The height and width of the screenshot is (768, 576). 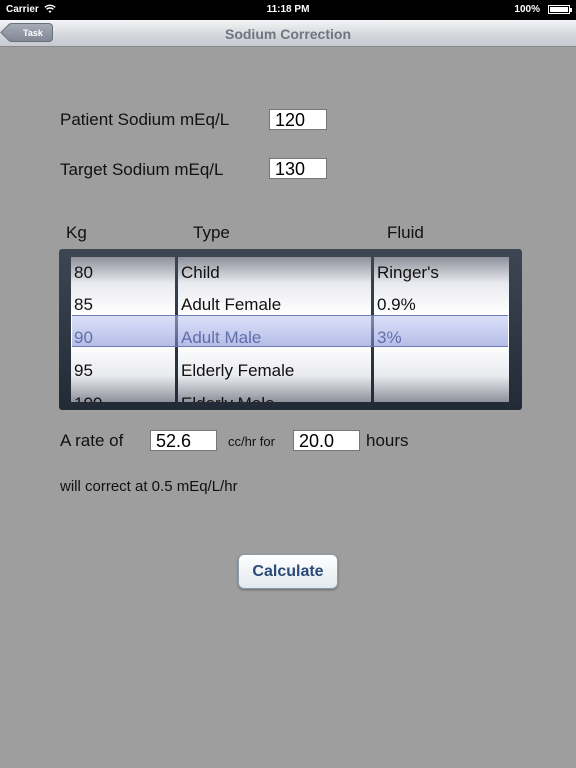 What do you see at coordinates (228, 398) in the screenshot?
I see `type-option: Elderly Male` at bounding box center [228, 398].